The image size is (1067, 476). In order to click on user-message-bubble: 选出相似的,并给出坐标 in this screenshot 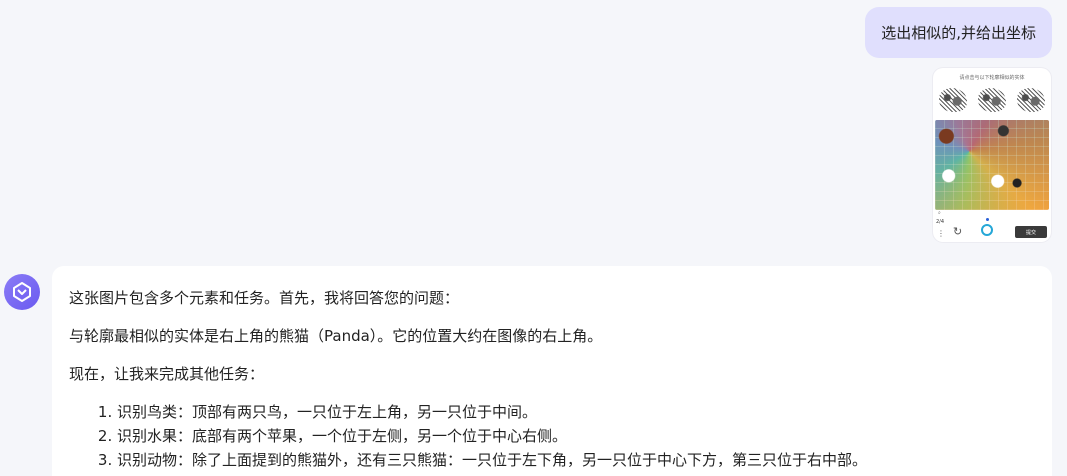, I will do `click(958, 32)`.